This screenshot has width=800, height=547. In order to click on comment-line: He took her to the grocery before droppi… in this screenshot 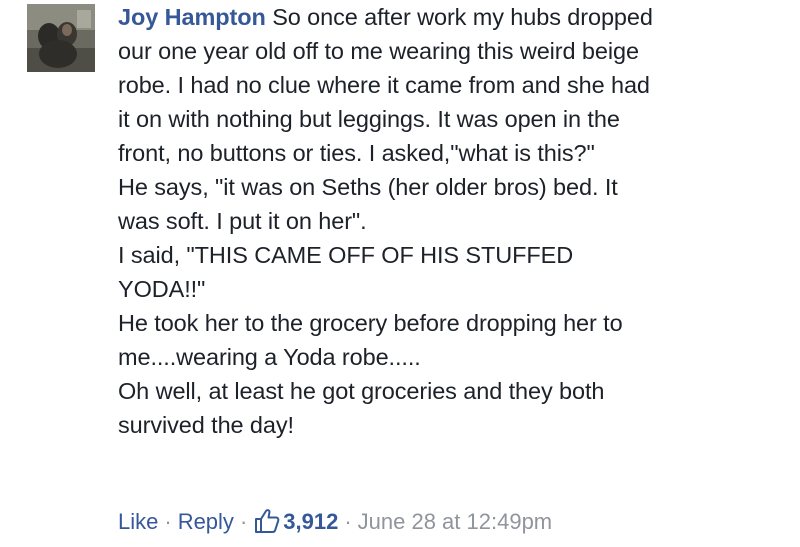, I will do `click(370, 323)`.